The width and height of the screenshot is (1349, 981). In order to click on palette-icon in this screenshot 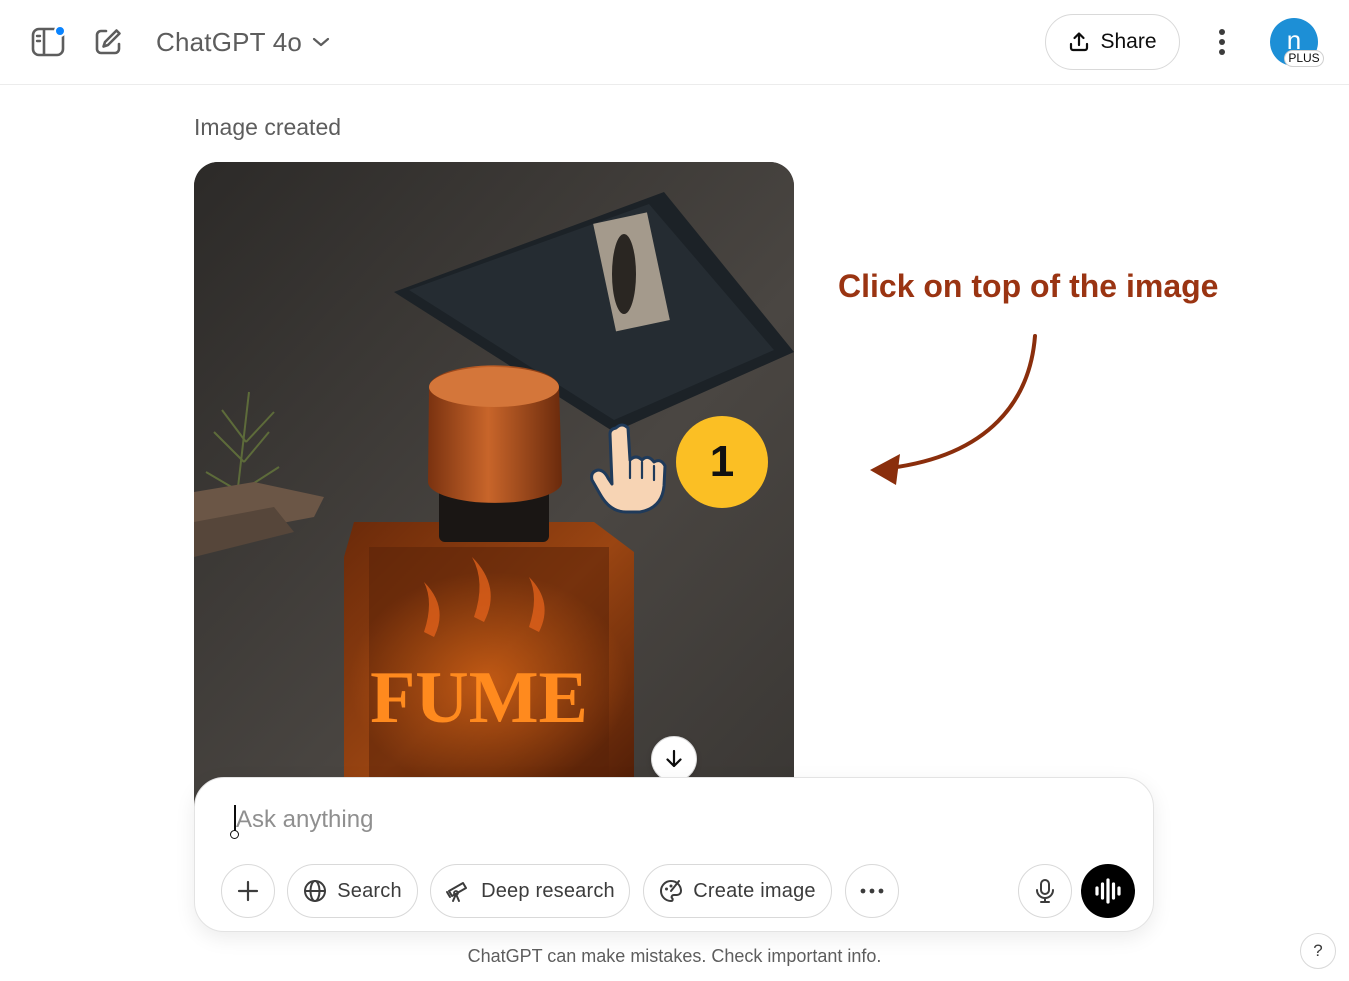, I will do `click(671, 891)`.